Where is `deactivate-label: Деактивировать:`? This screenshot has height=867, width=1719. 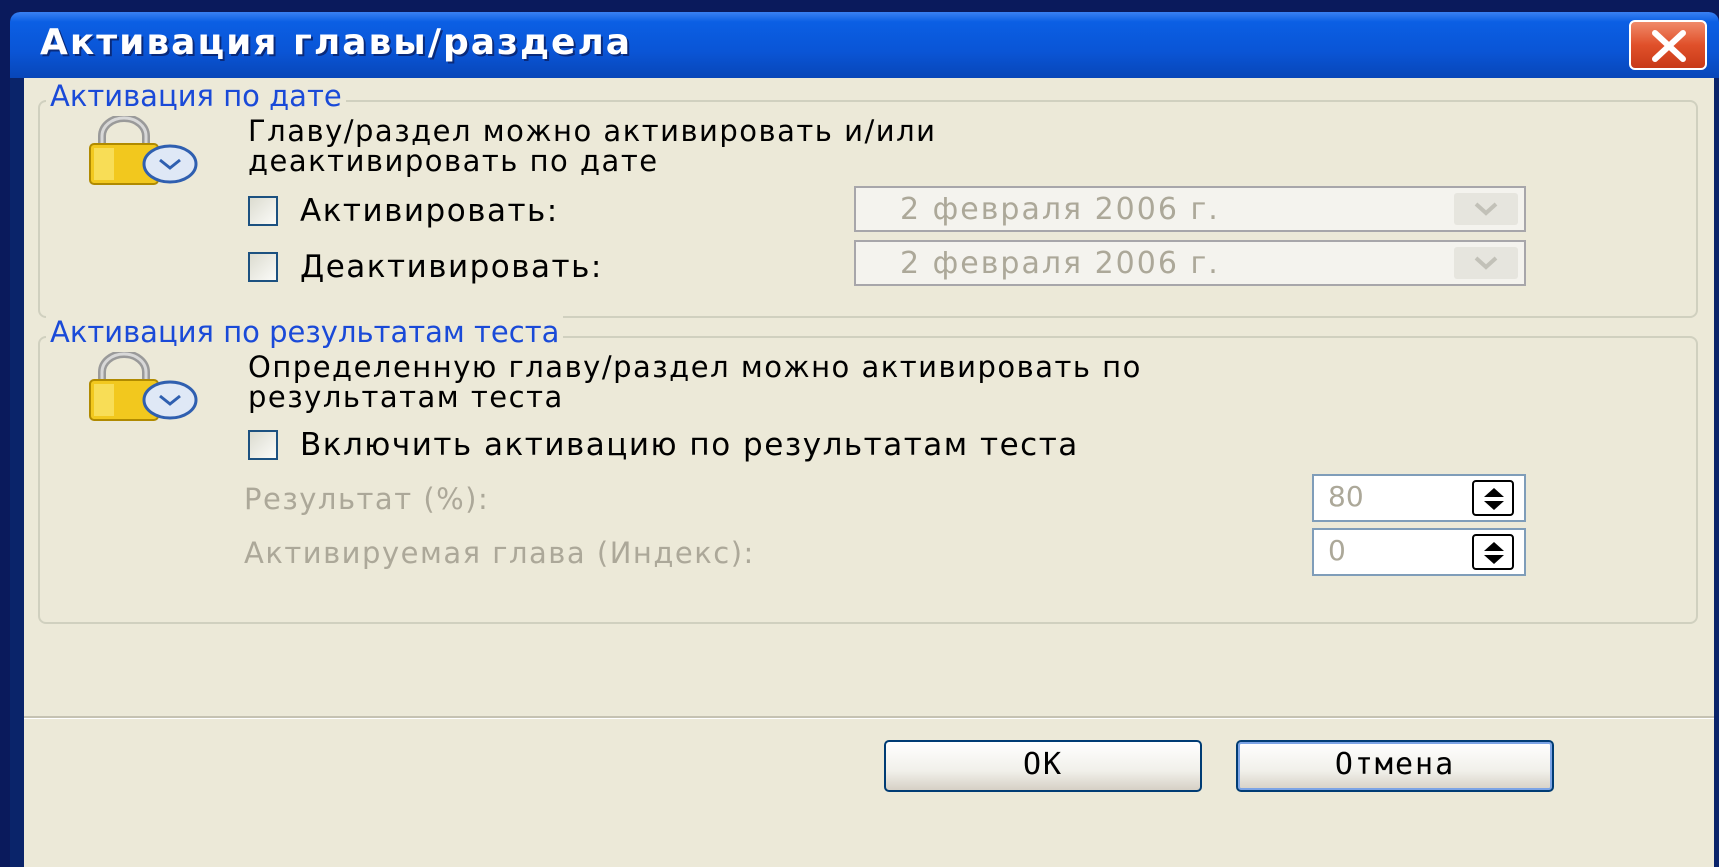
deactivate-label: Деактивировать: is located at coordinates (451, 267).